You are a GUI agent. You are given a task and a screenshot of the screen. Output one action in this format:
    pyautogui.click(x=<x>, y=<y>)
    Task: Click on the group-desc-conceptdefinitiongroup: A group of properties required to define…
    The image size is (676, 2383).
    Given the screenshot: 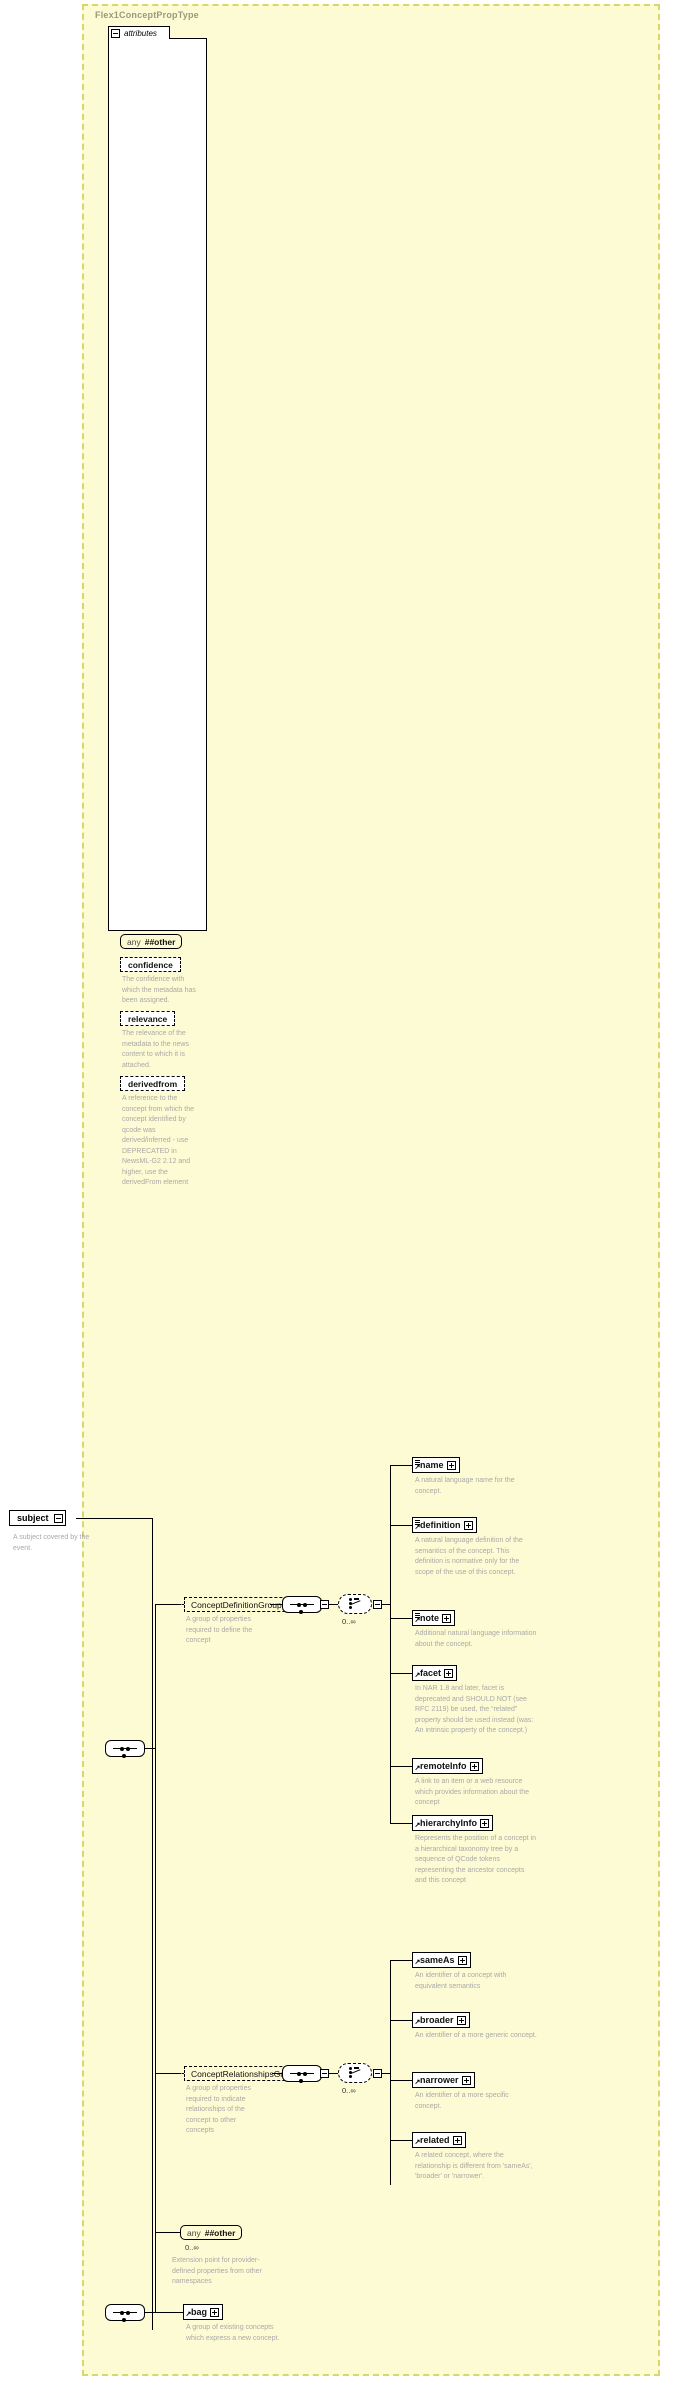 What is the action you would take?
    pyautogui.click(x=219, y=1630)
    